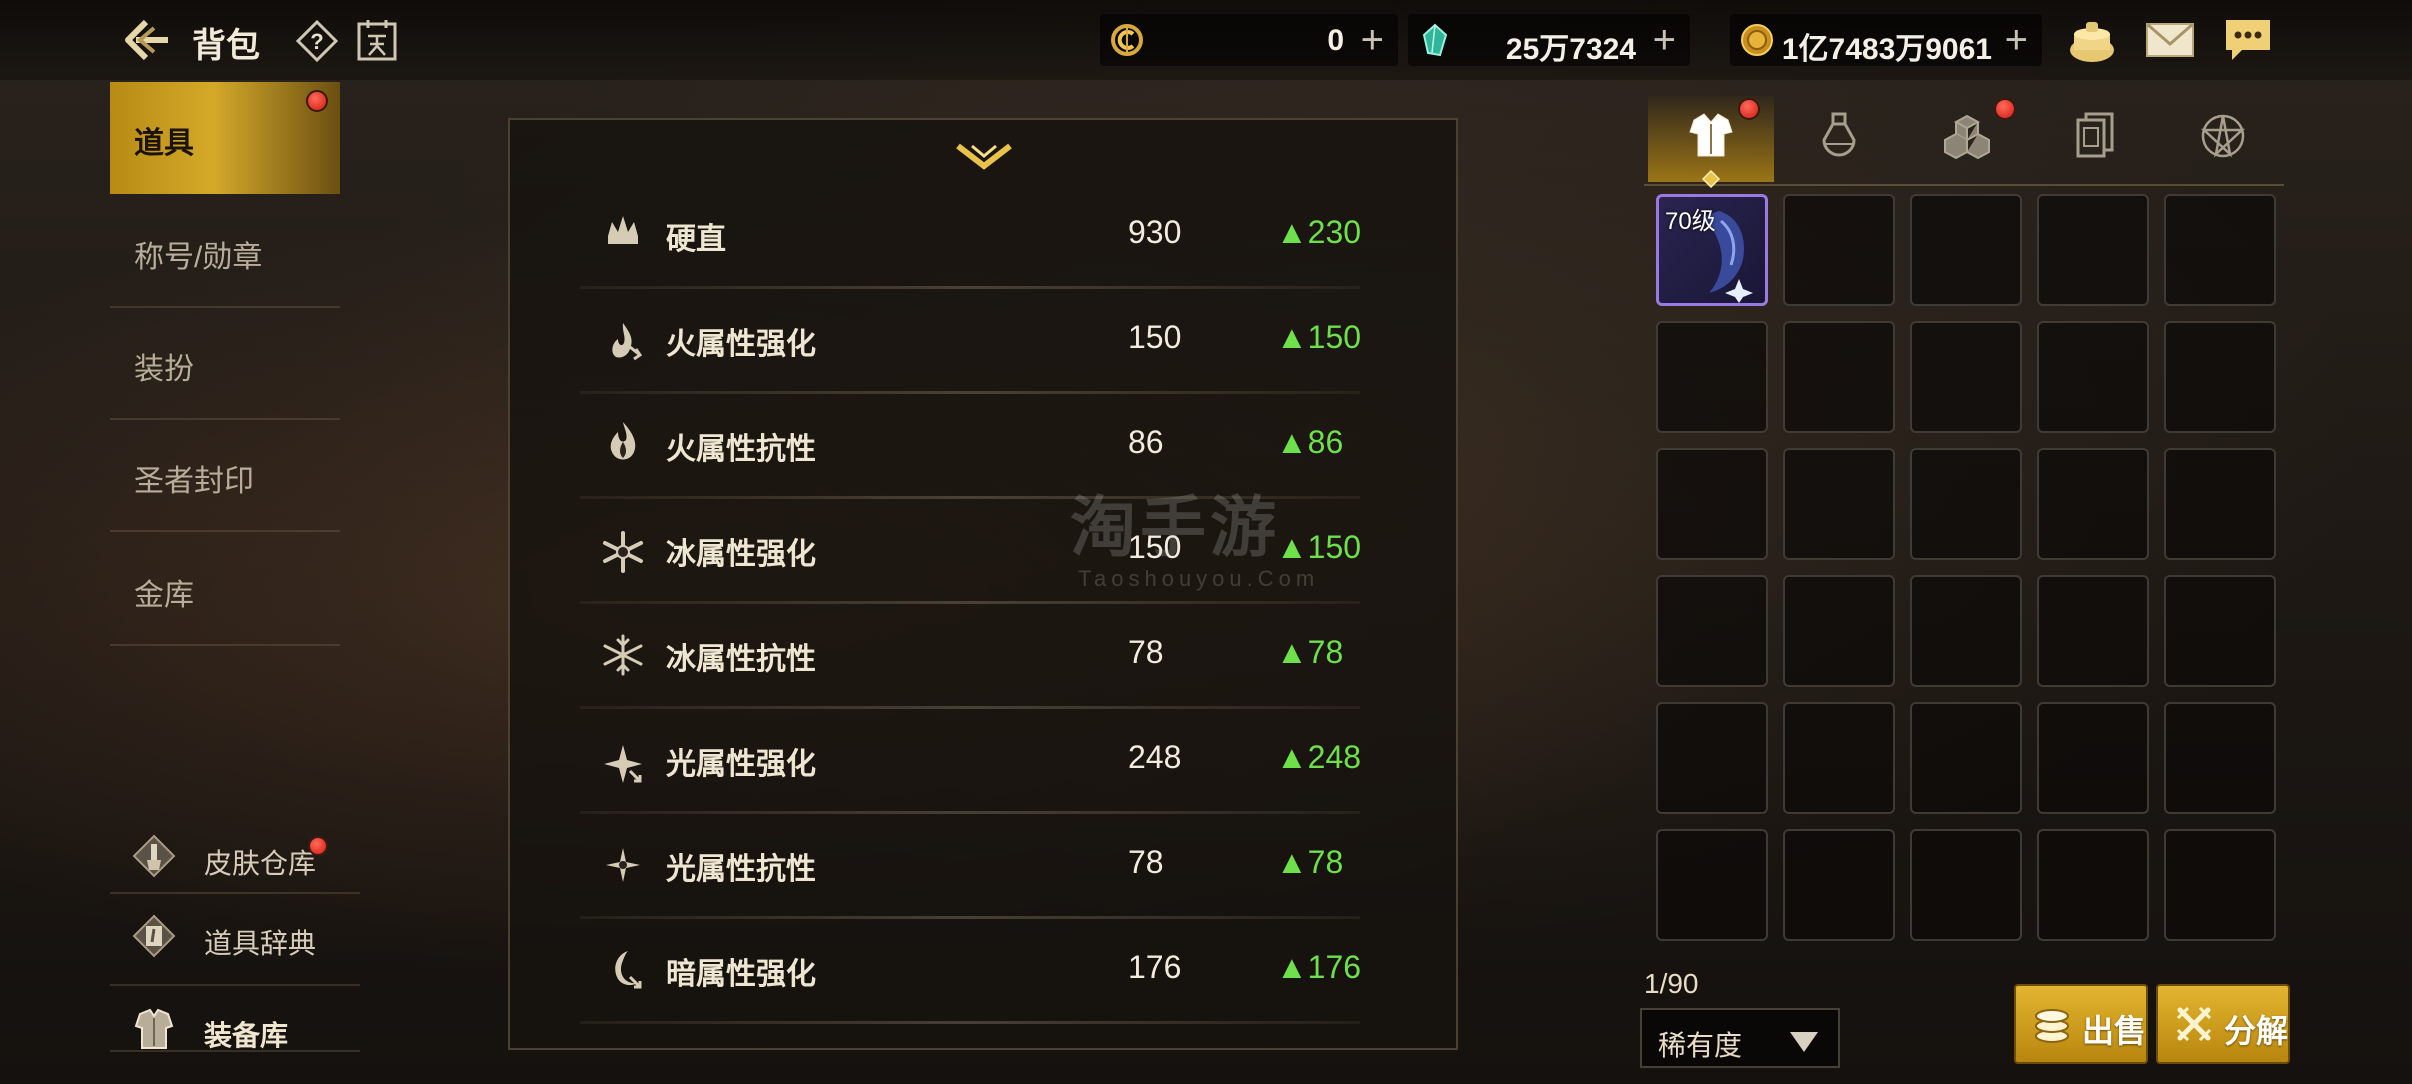  I want to click on tab-underline, so click(1964, 185).